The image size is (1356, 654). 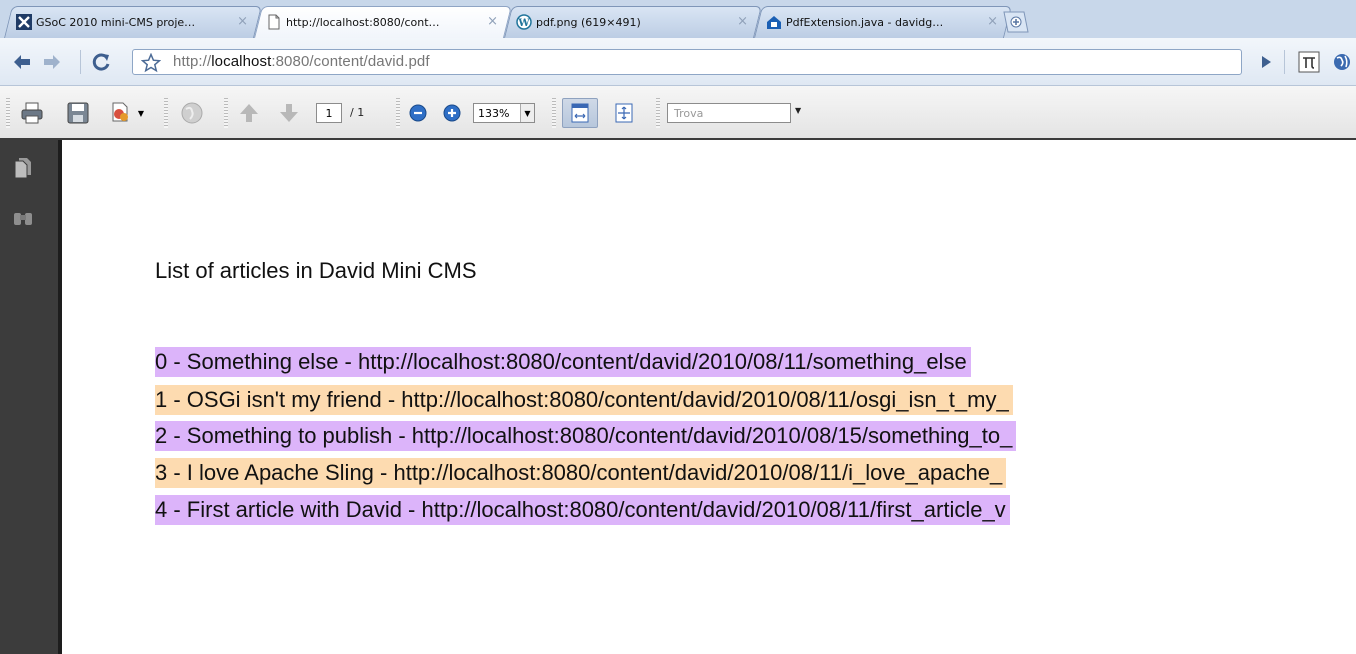 I want to click on back-arrow-icon, so click(x=22, y=62).